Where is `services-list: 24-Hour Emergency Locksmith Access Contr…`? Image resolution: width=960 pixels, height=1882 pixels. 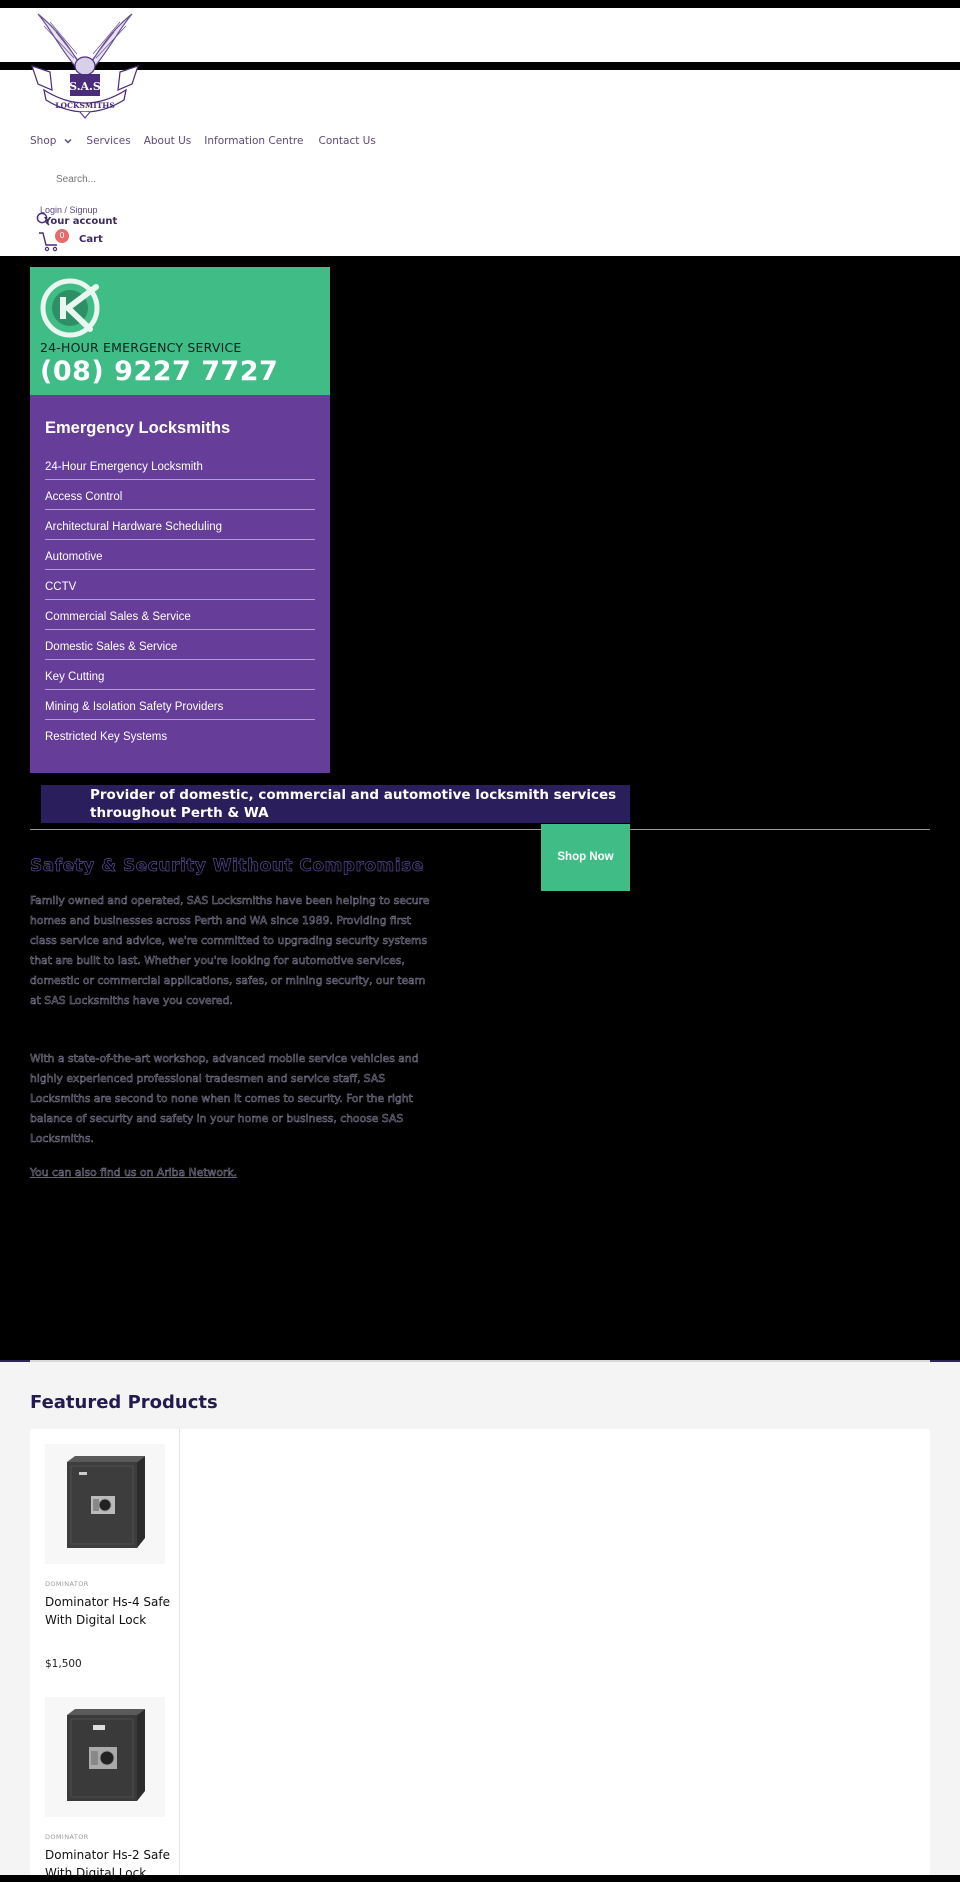
services-list: 24-Hour Emergency Locksmith Access Contr… is located at coordinates (180, 600).